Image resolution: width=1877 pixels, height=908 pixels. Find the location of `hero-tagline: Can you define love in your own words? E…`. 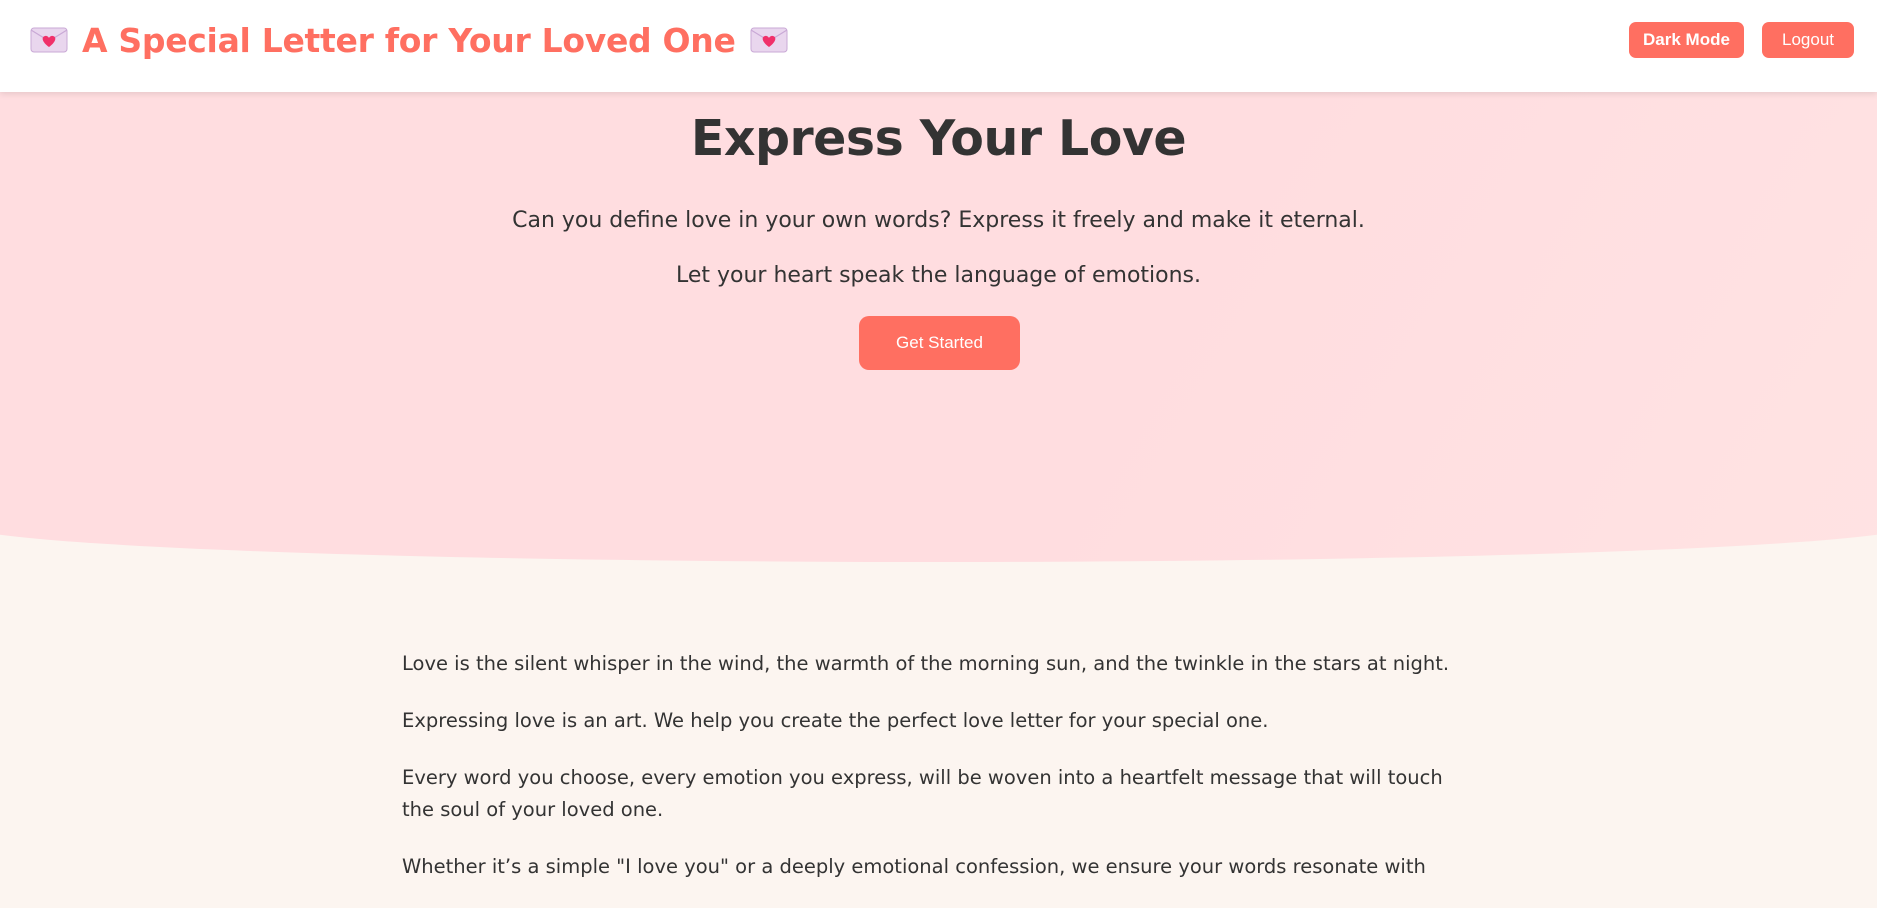

hero-tagline: Can you define love in your own words? E… is located at coordinates (938, 220).